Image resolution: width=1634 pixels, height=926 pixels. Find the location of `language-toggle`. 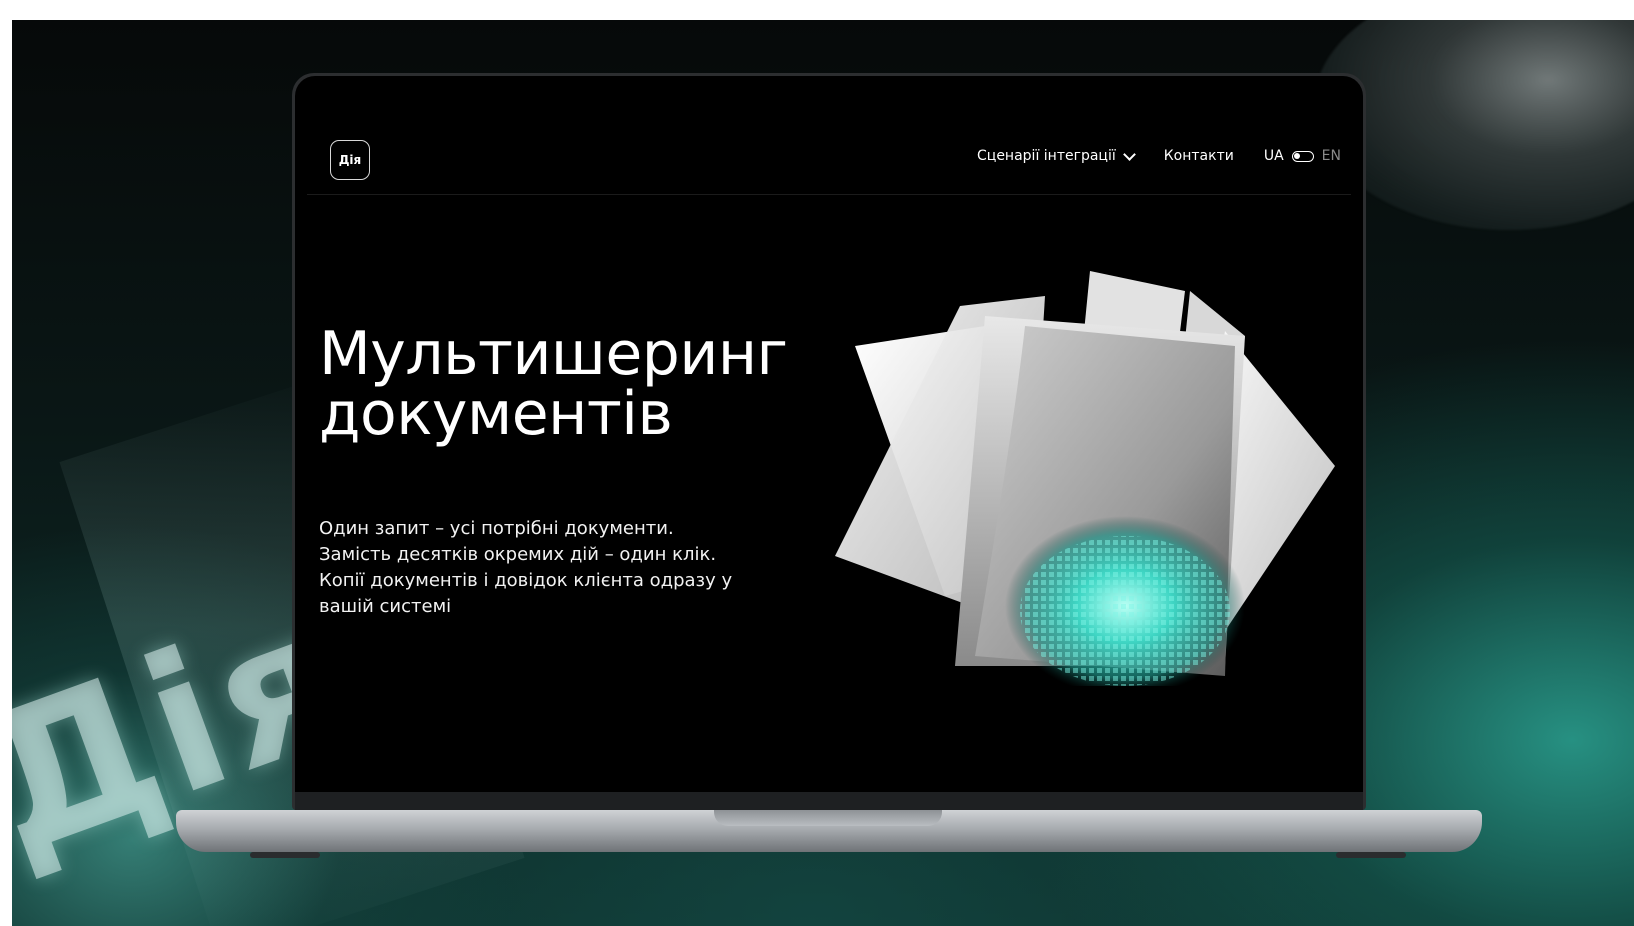

language-toggle is located at coordinates (1302, 156).